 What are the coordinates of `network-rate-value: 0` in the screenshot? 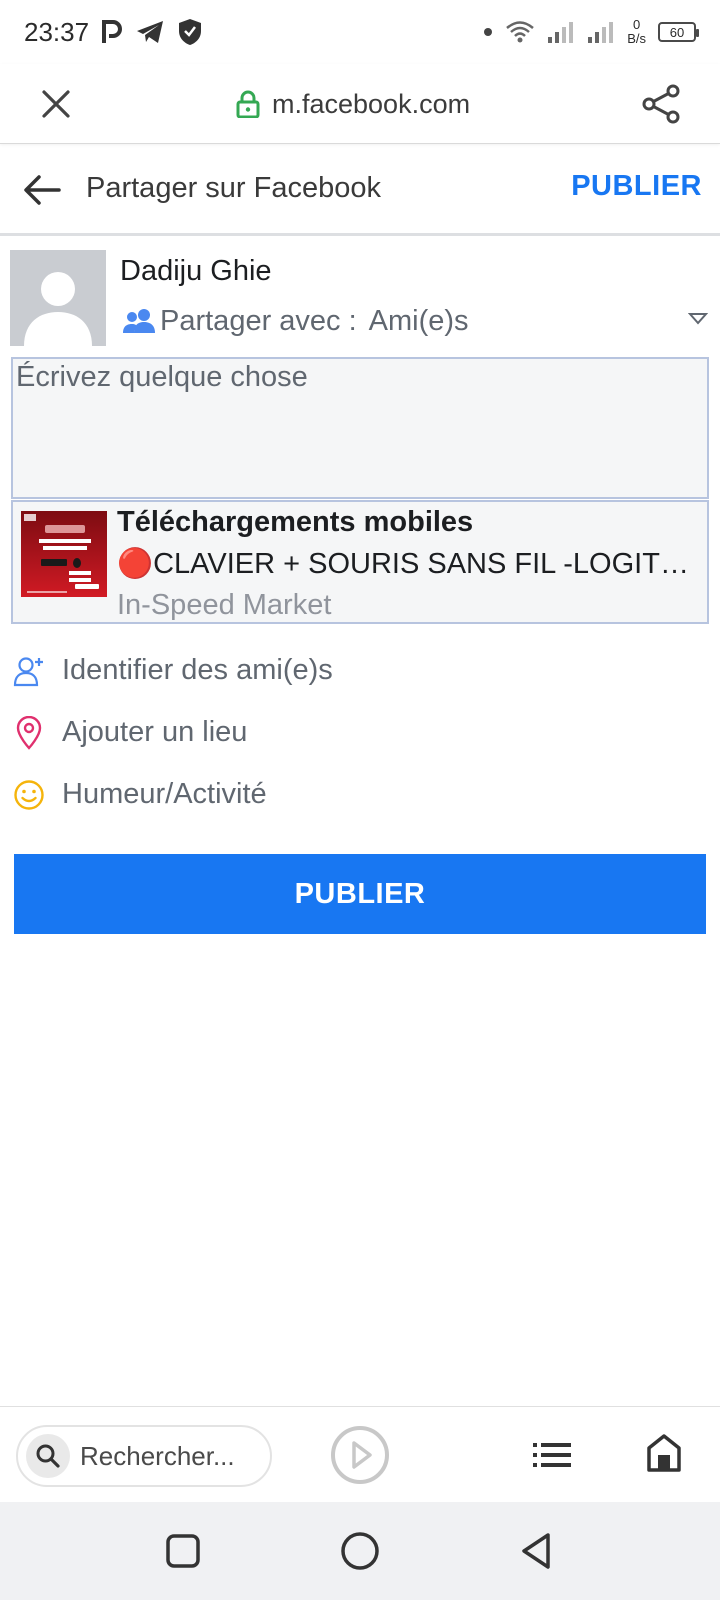 It's located at (636, 24).